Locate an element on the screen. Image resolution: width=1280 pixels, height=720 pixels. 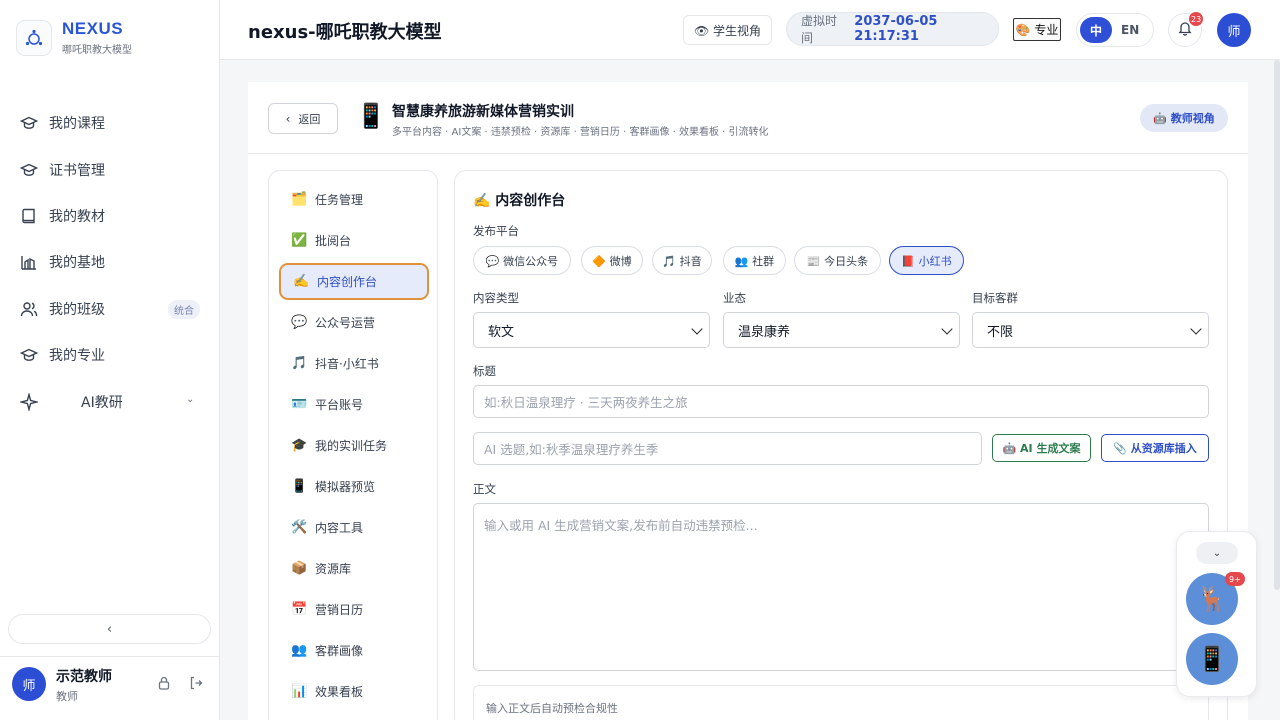
building-chart-icon is located at coordinates (29, 262).